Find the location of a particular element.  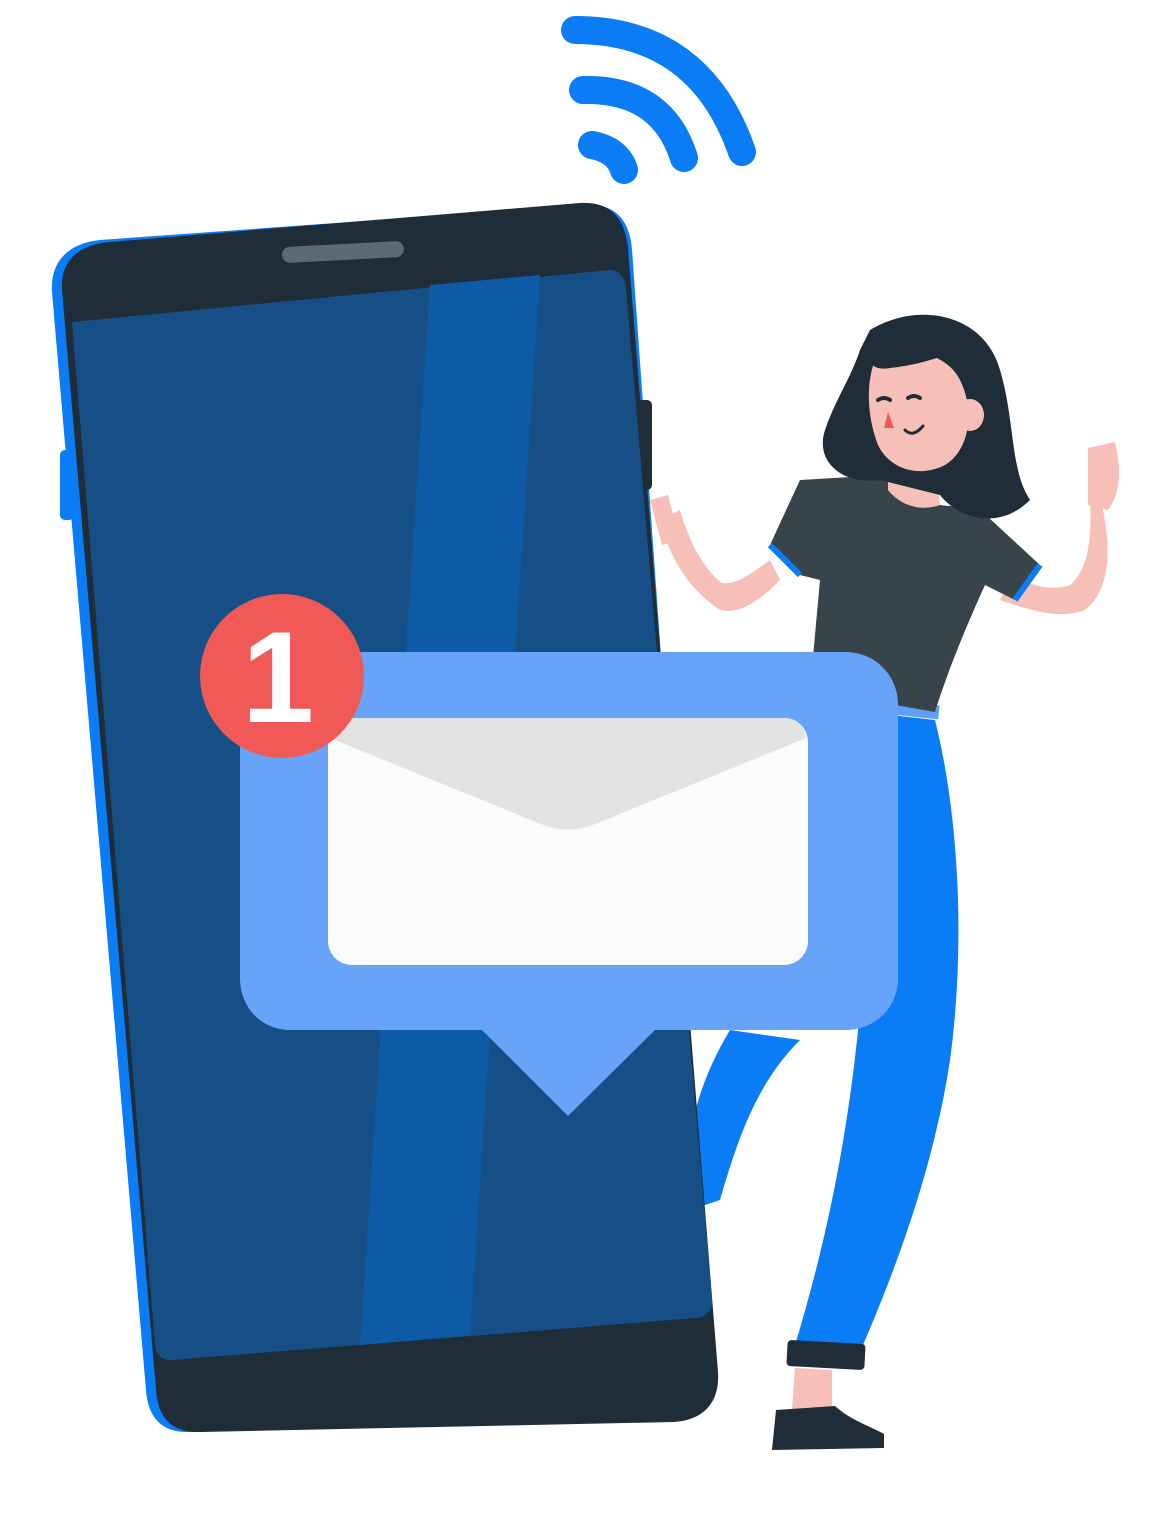

notification-badge-icon: 1 is located at coordinates (282, 676).